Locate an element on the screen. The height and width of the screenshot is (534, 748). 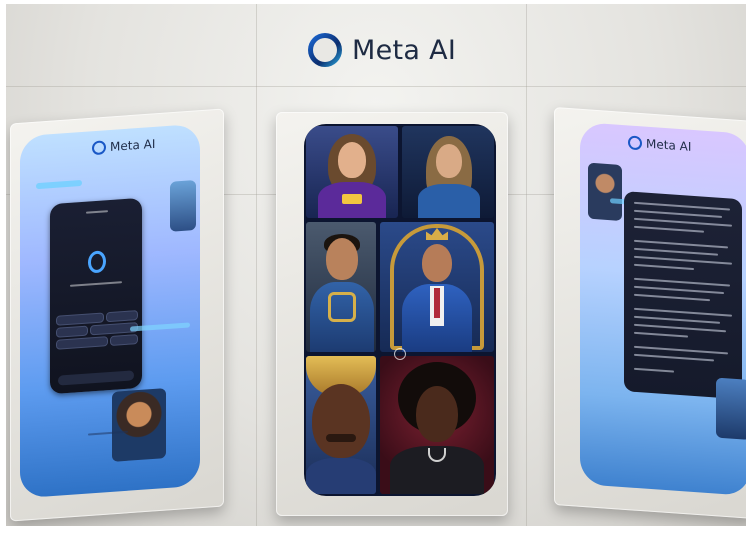
meta-ai-logo: Meta AI is located at coordinates (382, 50).